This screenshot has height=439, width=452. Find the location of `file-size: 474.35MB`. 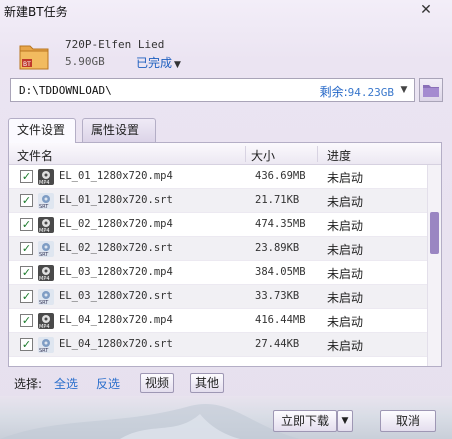

file-size: 474.35MB is located at coordinates (280, 224).